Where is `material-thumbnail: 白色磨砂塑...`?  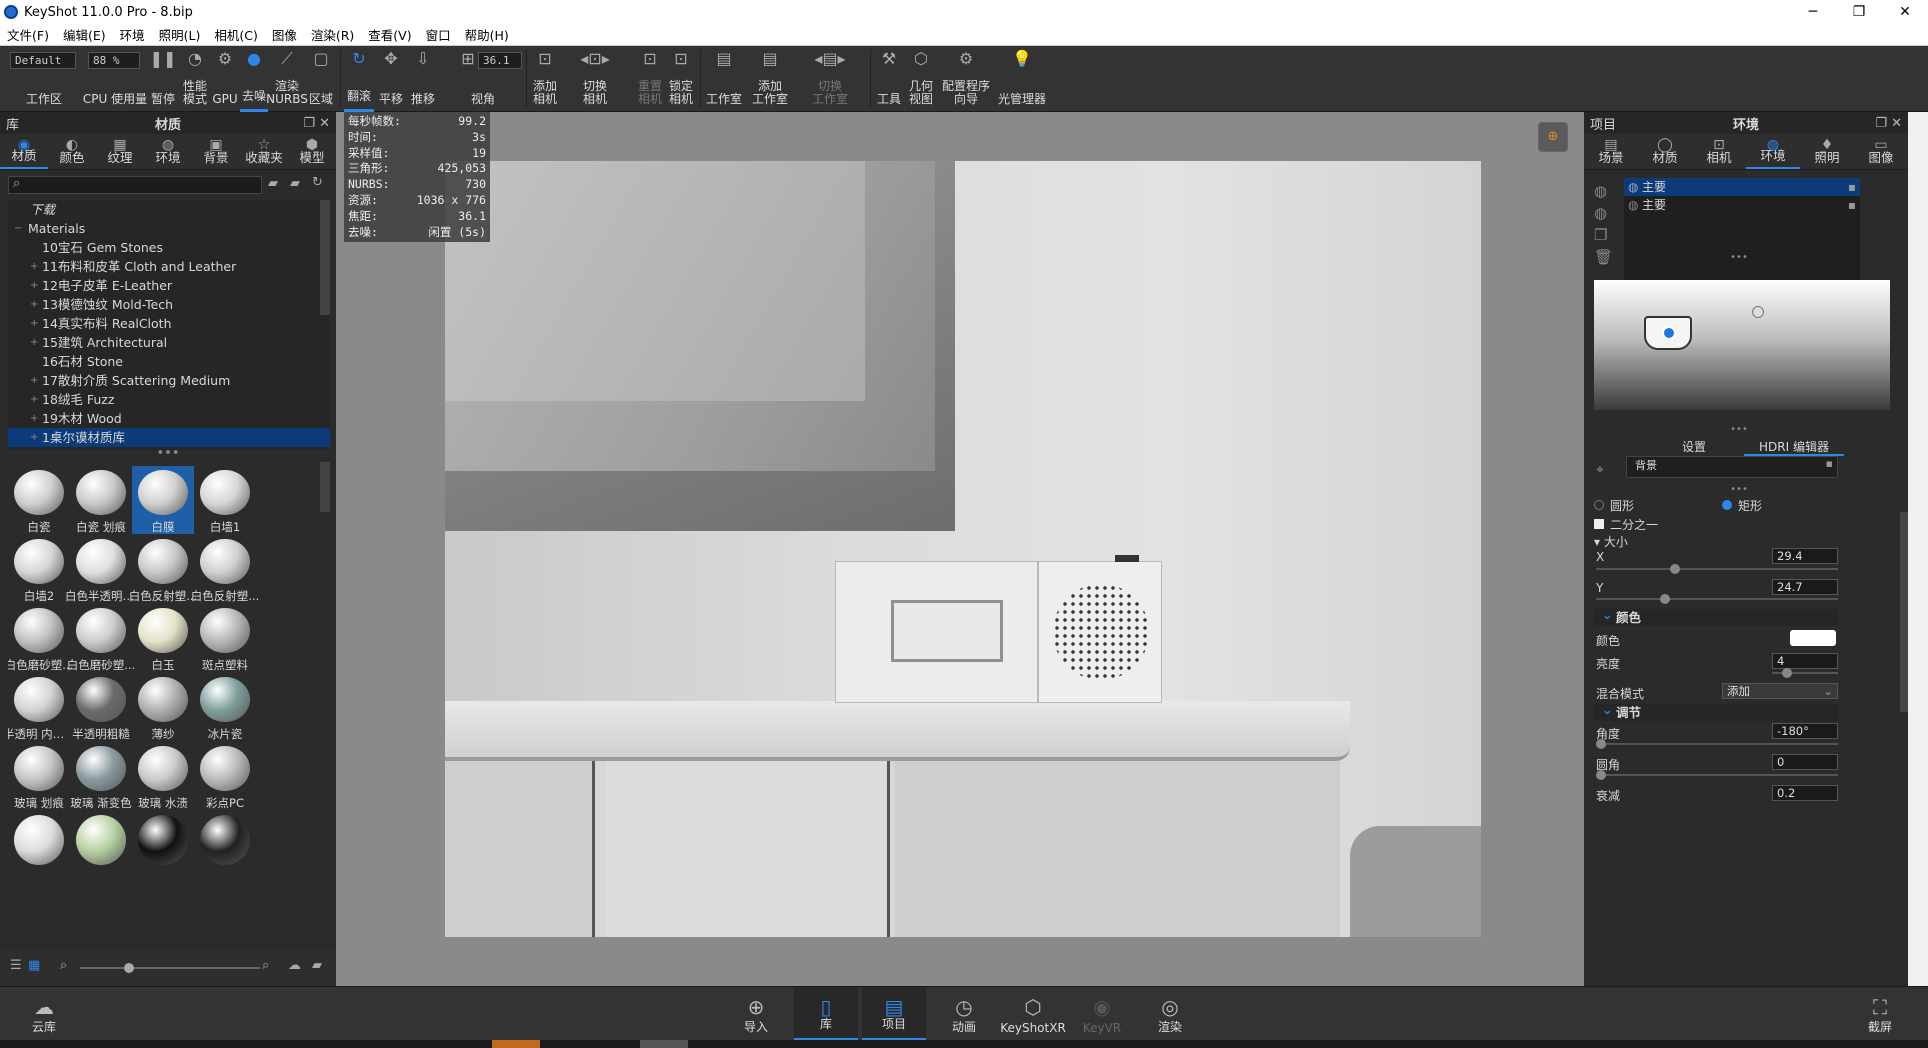
material-thumbnail: 白色磨砂塑... is located at coordinates (40, 638).